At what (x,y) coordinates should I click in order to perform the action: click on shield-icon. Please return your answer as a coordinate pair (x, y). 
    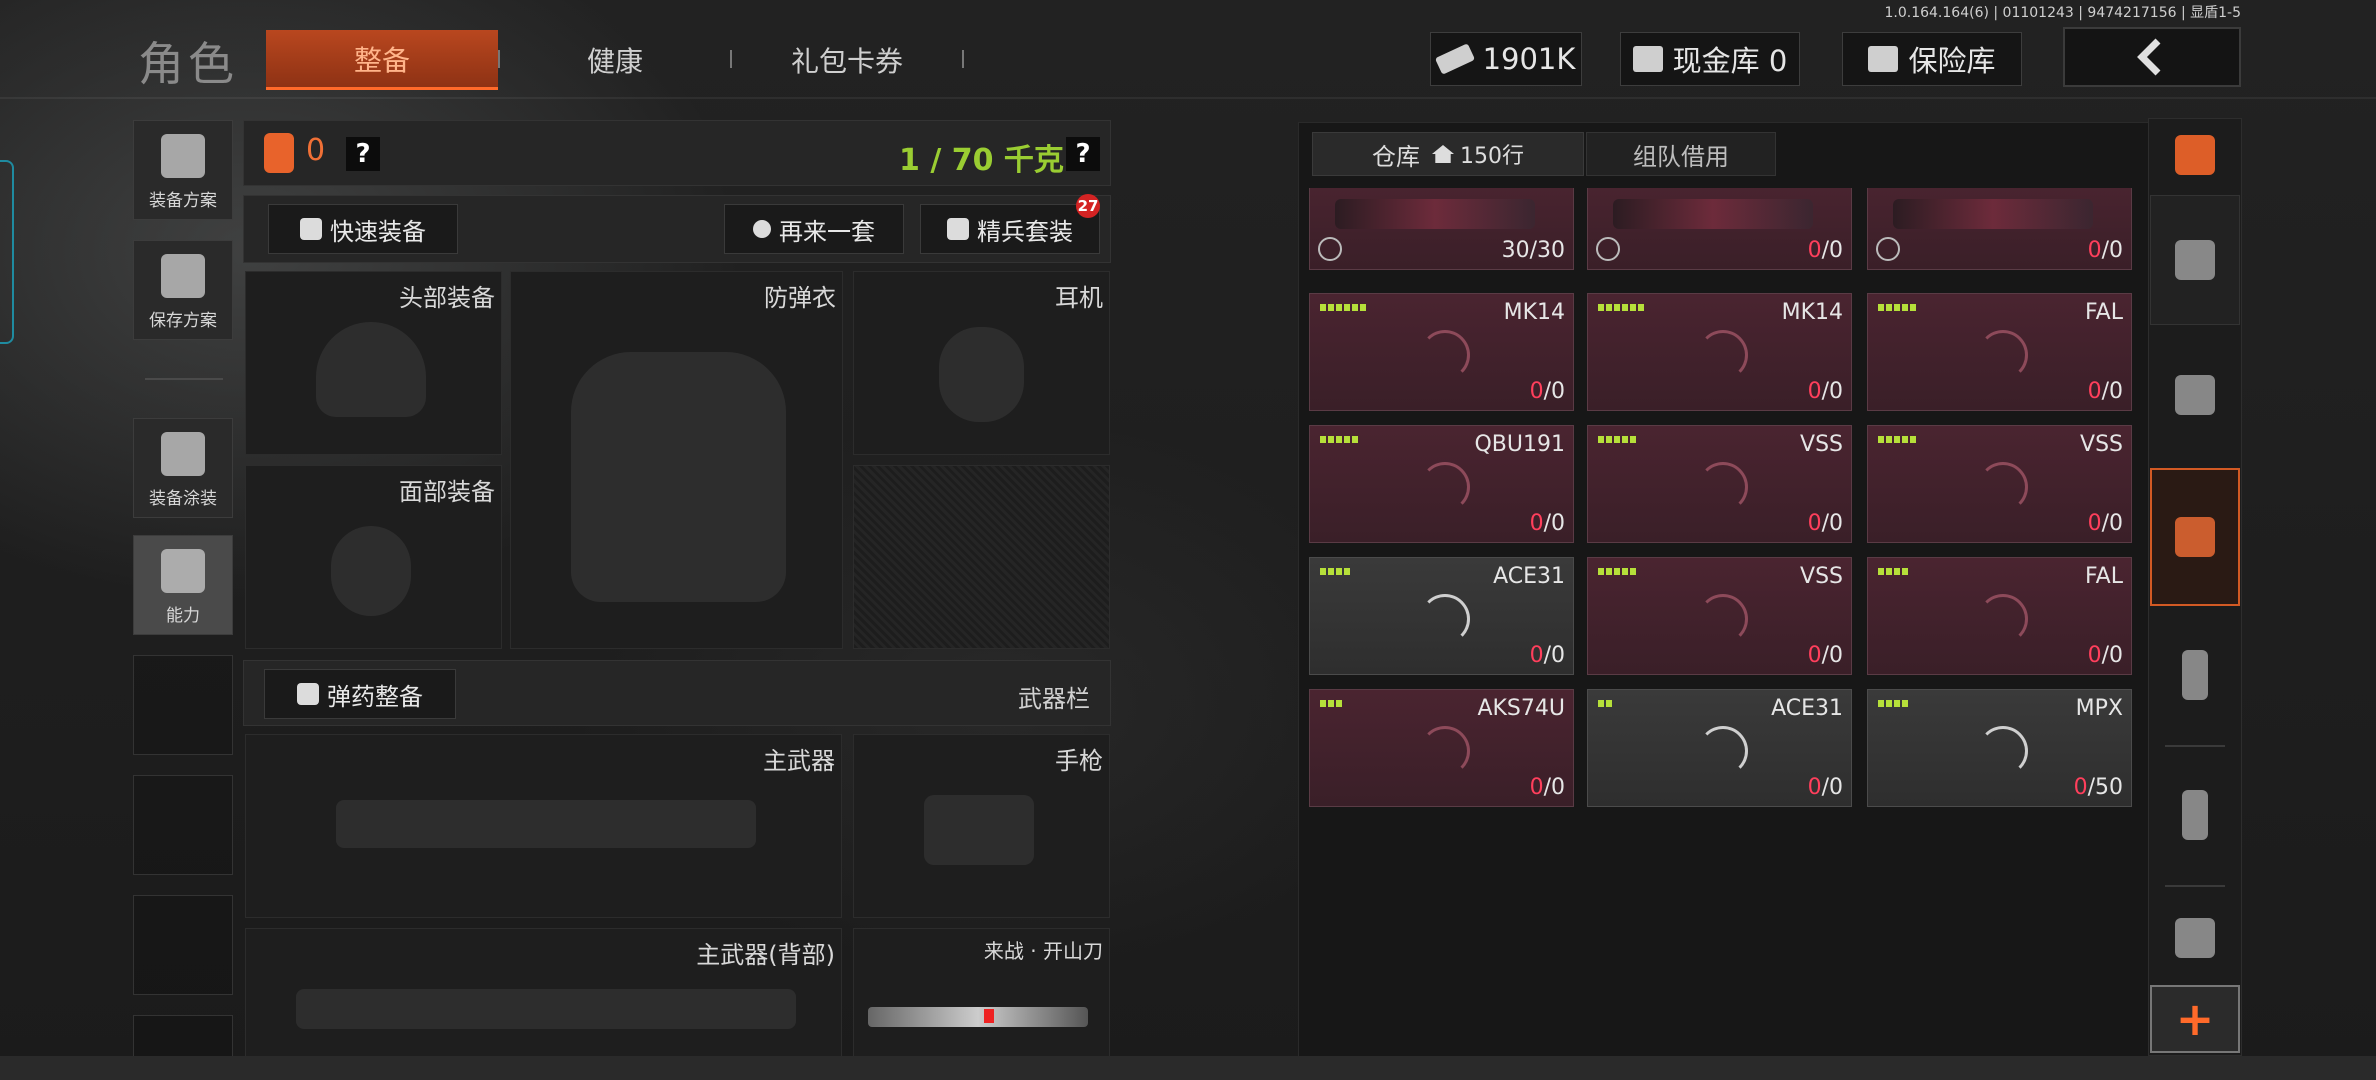
    Looking at the image, I should click on (958, 229).